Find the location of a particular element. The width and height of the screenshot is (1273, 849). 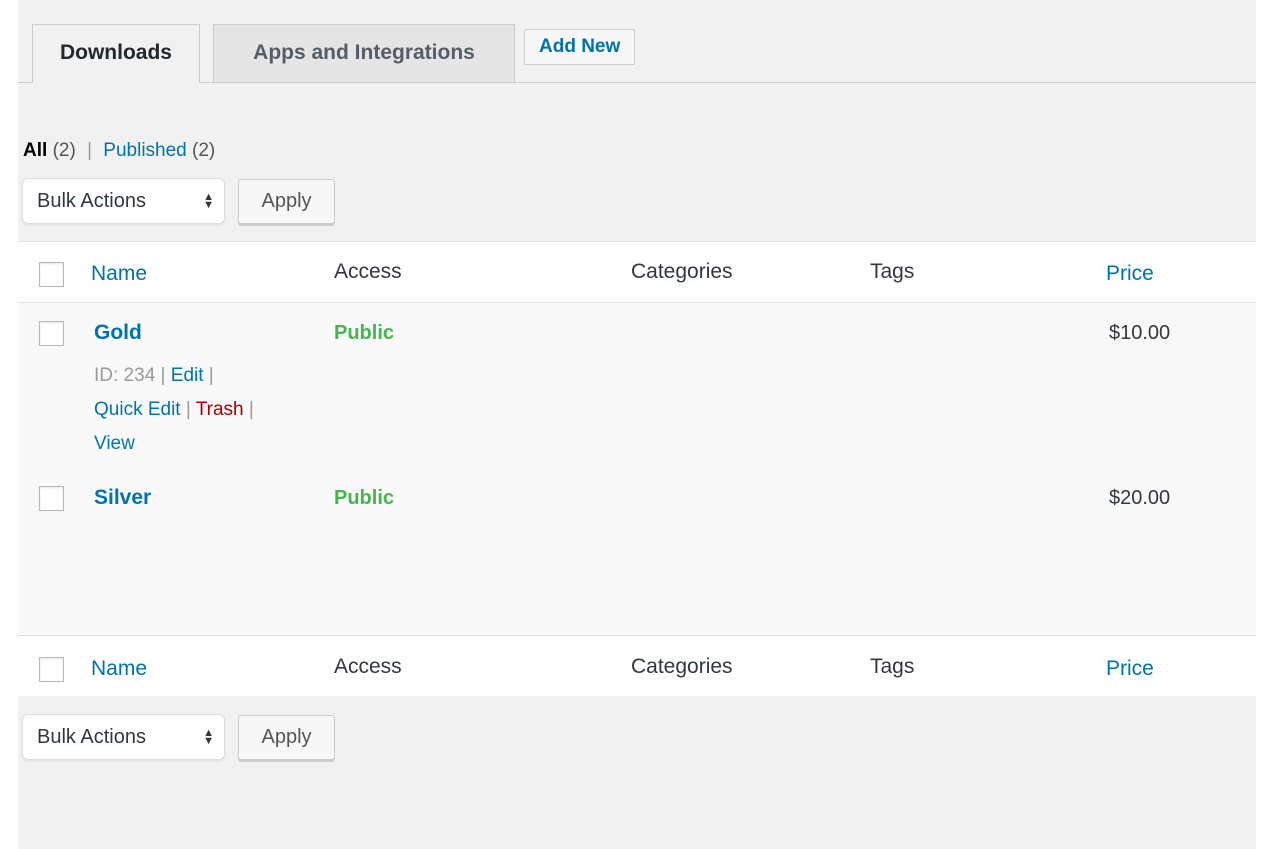

view-link: View is located at coordinates (114, 443).